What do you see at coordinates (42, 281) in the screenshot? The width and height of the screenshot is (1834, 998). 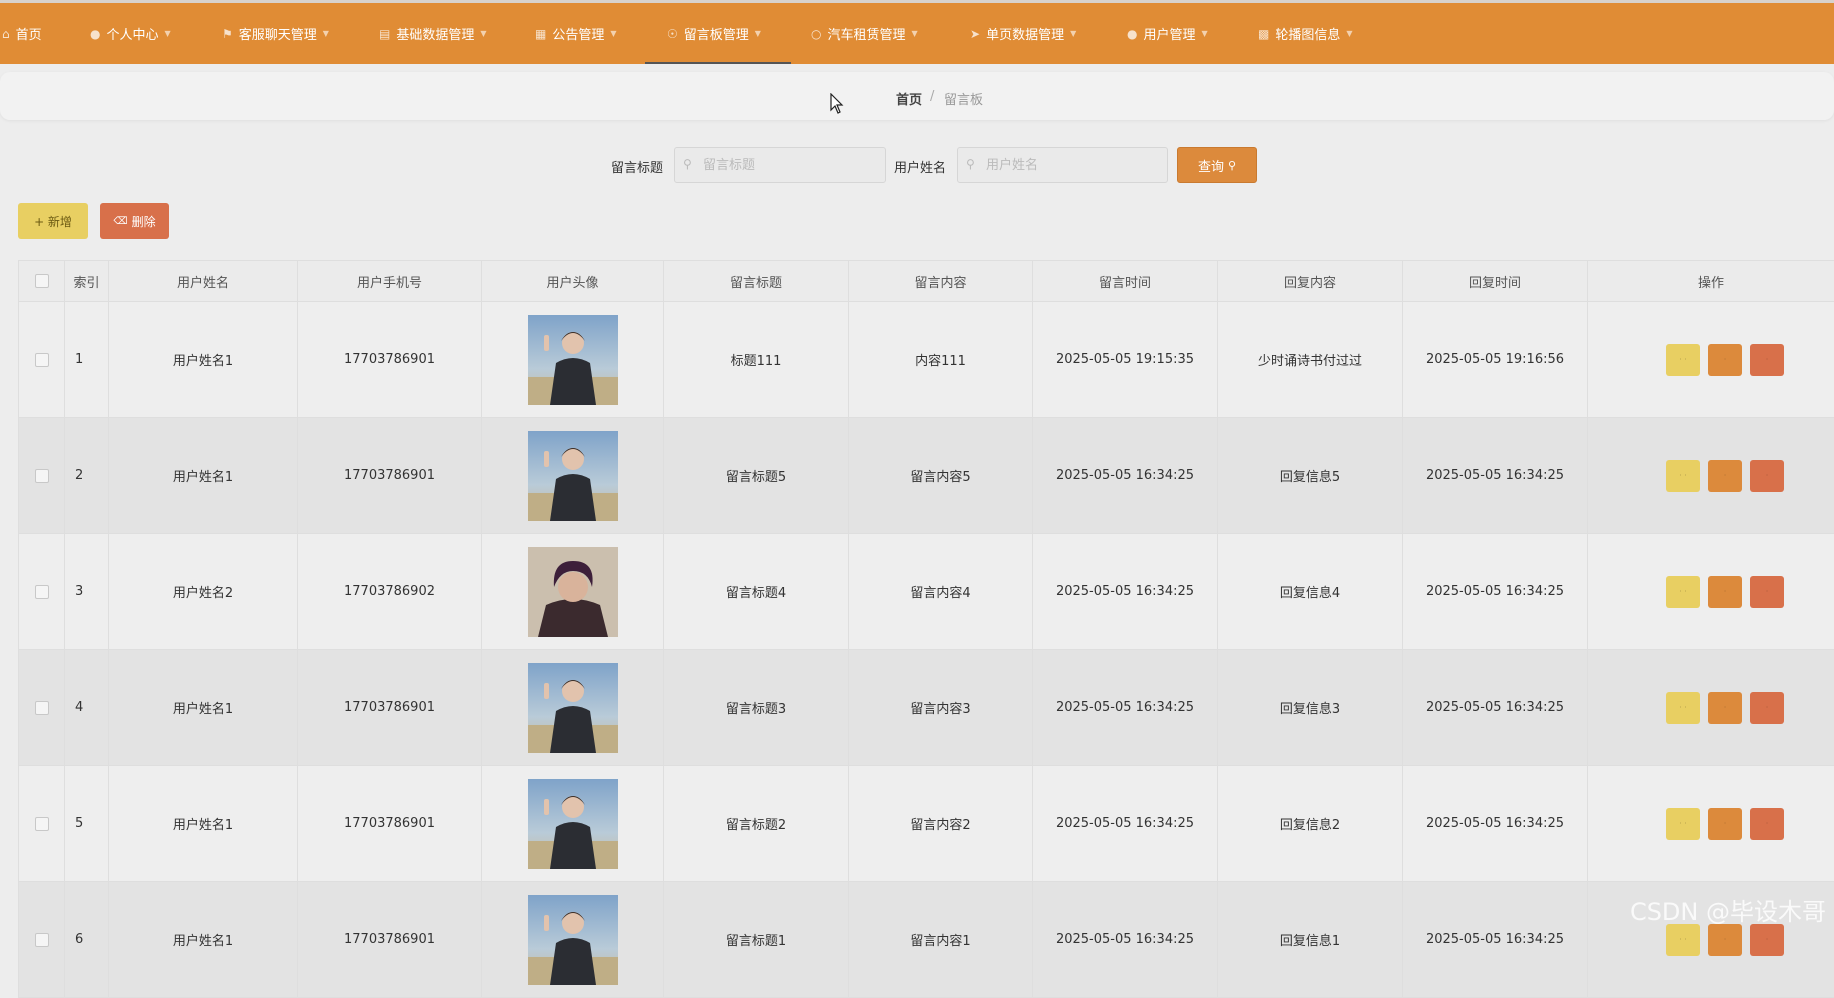 I see `select-all-checkbox` at bounding box center [42, 281].